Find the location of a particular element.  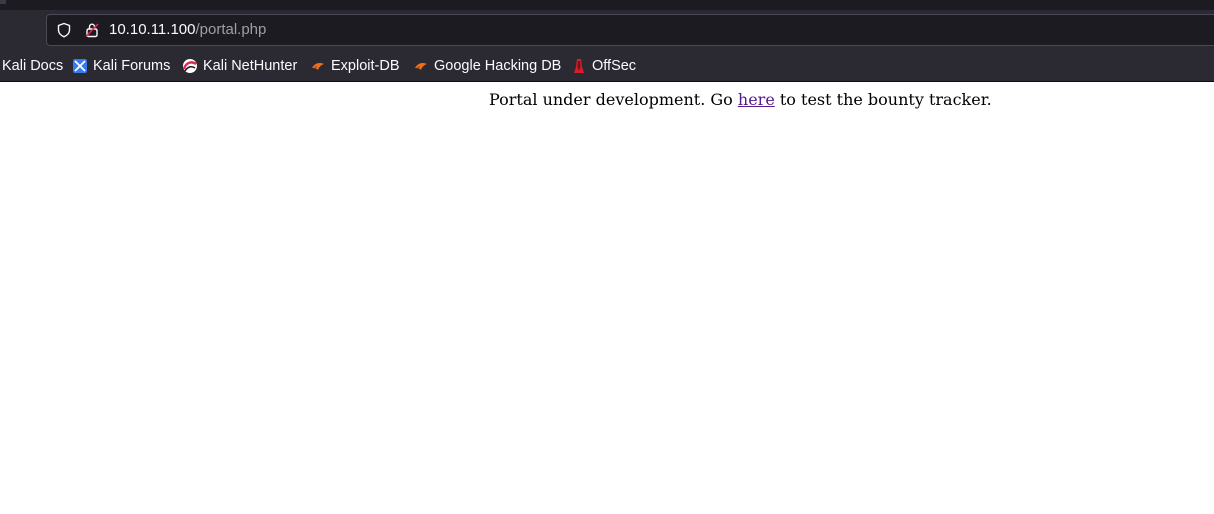

bookmark-offsec: OffSec is located at coordinates (603, 66).